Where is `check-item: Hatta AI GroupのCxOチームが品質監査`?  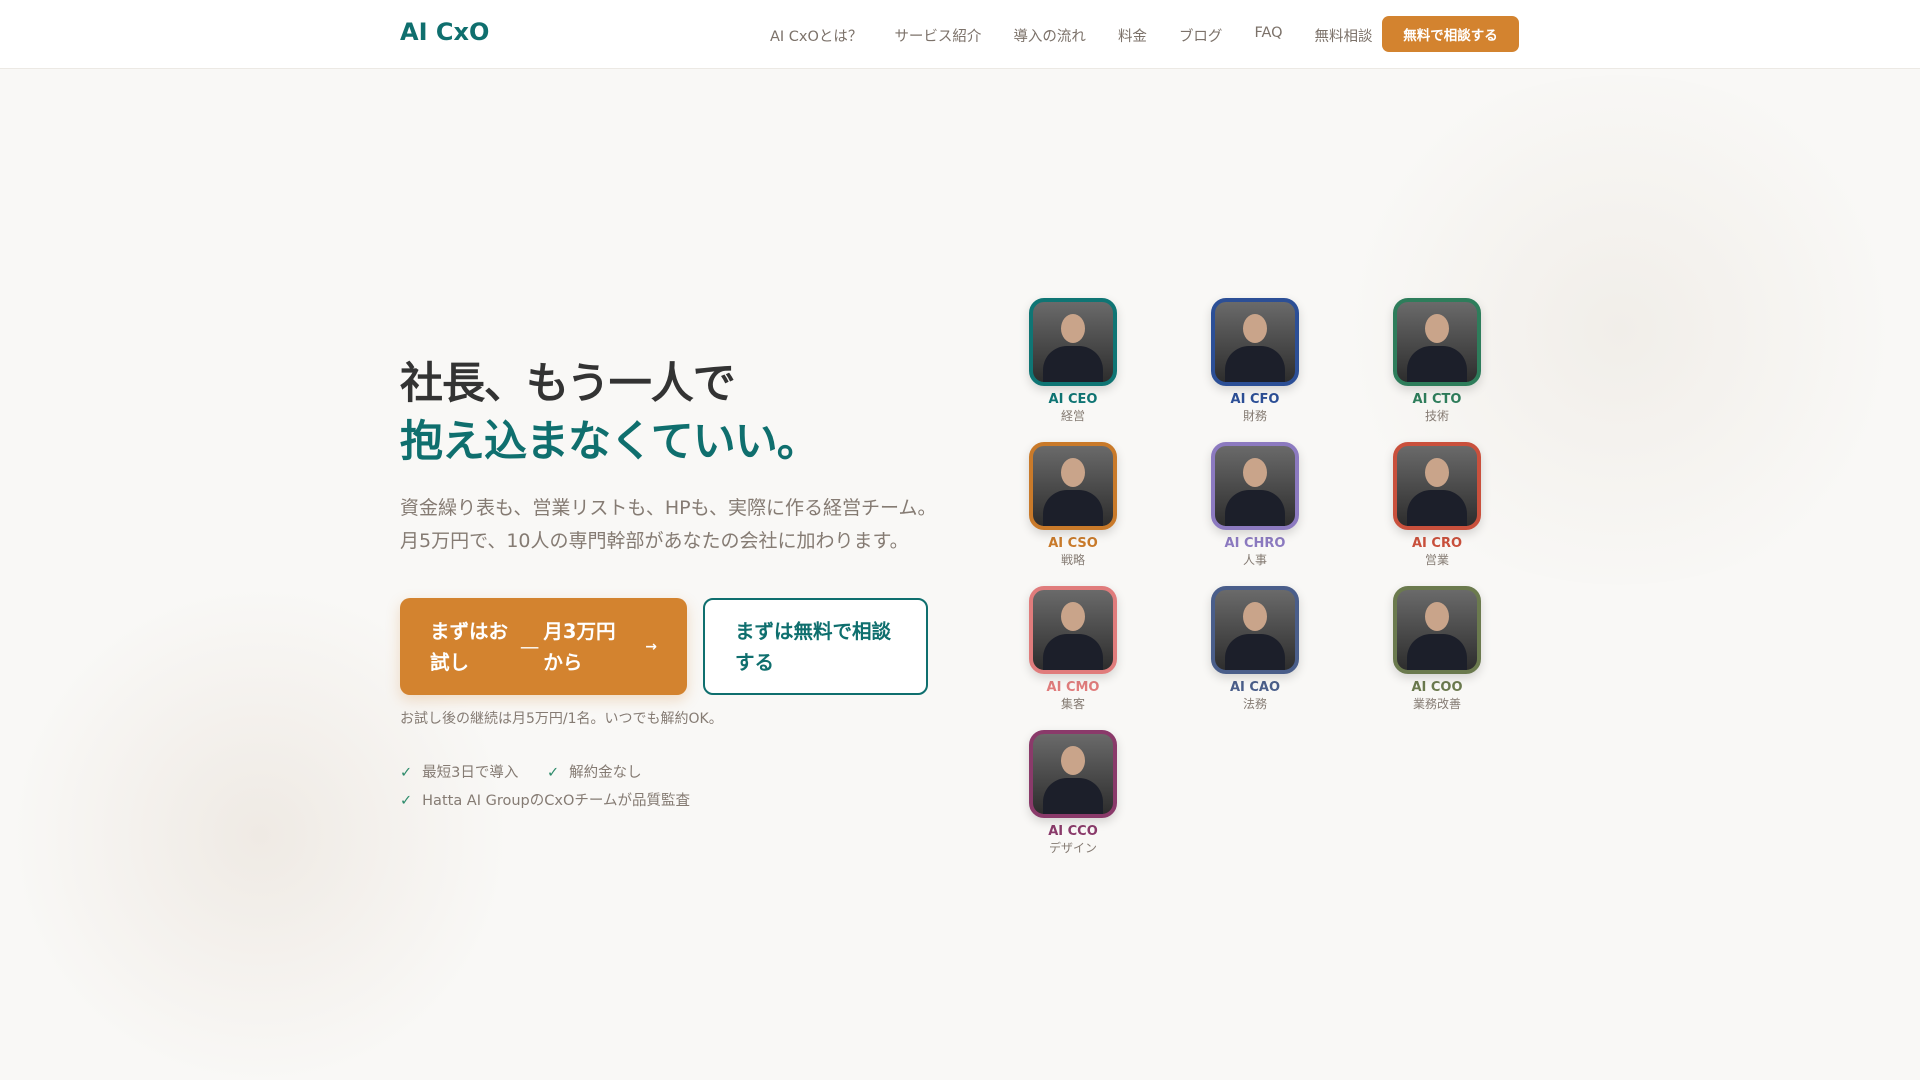
check-item: Hatta AI GroupのCxOチームが品質監査 is located at coordinates (556, 801).